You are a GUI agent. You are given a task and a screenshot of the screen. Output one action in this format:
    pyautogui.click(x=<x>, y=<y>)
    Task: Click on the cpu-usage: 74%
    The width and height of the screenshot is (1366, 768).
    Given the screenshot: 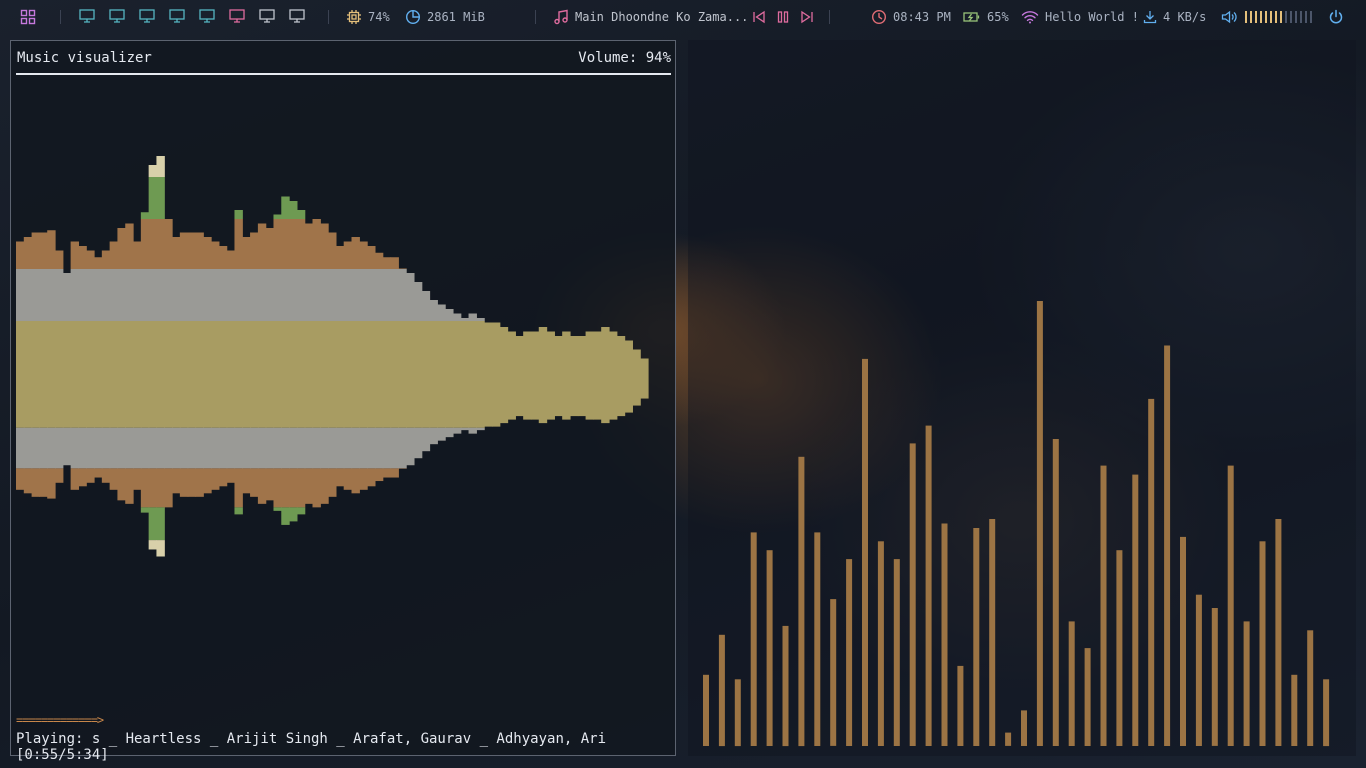 What is the action you would take?
    pyautogui.click(x=379, y=17)
    